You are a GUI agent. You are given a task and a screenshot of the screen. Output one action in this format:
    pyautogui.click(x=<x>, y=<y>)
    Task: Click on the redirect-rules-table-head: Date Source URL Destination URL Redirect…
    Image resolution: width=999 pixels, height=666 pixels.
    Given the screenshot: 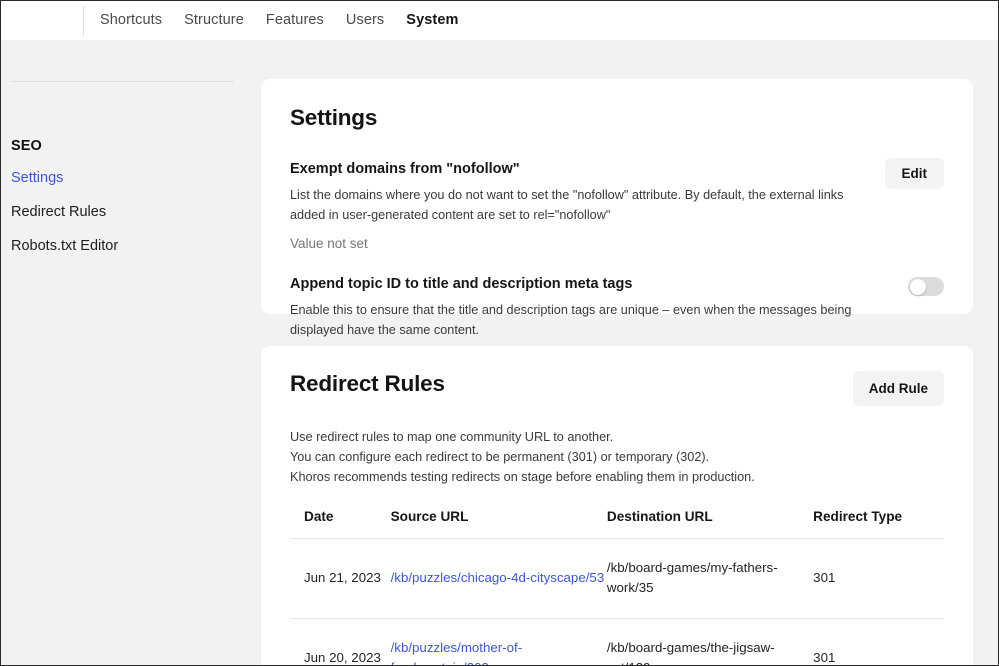 What is the action you would take?
    pyautogui.click(x=617, y=524)
    